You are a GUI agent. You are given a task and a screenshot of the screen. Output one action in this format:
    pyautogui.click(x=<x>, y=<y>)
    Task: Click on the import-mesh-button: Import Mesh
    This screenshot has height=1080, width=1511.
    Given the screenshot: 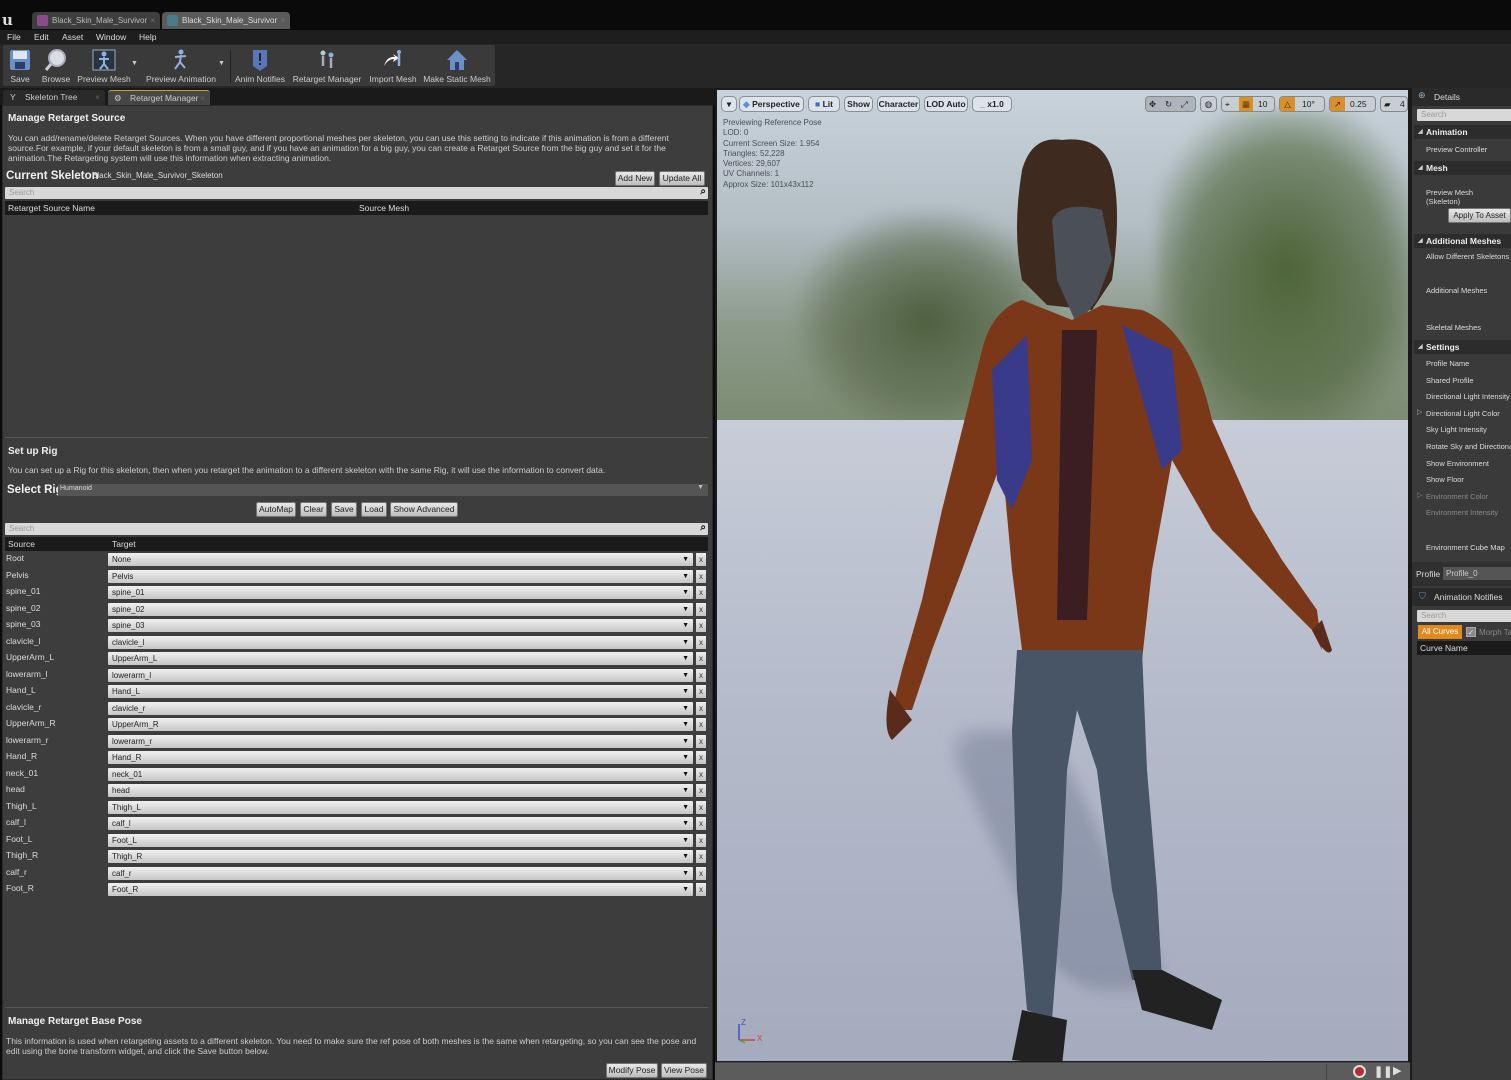 What is the action you would take?
    pyautogui.click(x=393, y=65)
    